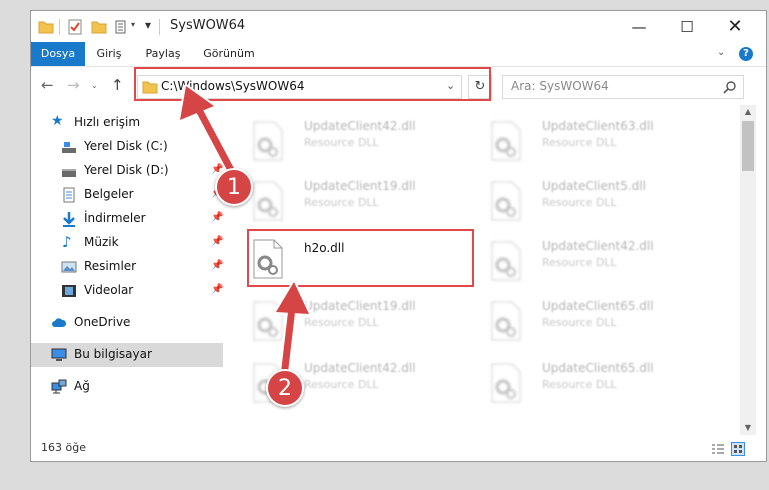 This screenshot has height=490, width=769. What do you see at coordinates (292, 327) in the screenshot?
I see `arrow-2-icon` at bounding box center [292, 327].